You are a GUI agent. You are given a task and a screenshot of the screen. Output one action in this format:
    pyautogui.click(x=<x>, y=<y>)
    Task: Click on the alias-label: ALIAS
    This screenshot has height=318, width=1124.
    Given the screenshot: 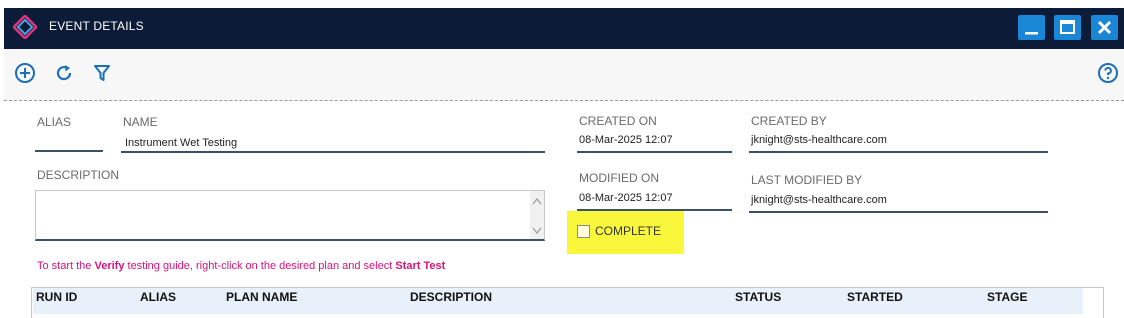 What is the action you would take?
    pyautogui.click(x=54, y=122)
    